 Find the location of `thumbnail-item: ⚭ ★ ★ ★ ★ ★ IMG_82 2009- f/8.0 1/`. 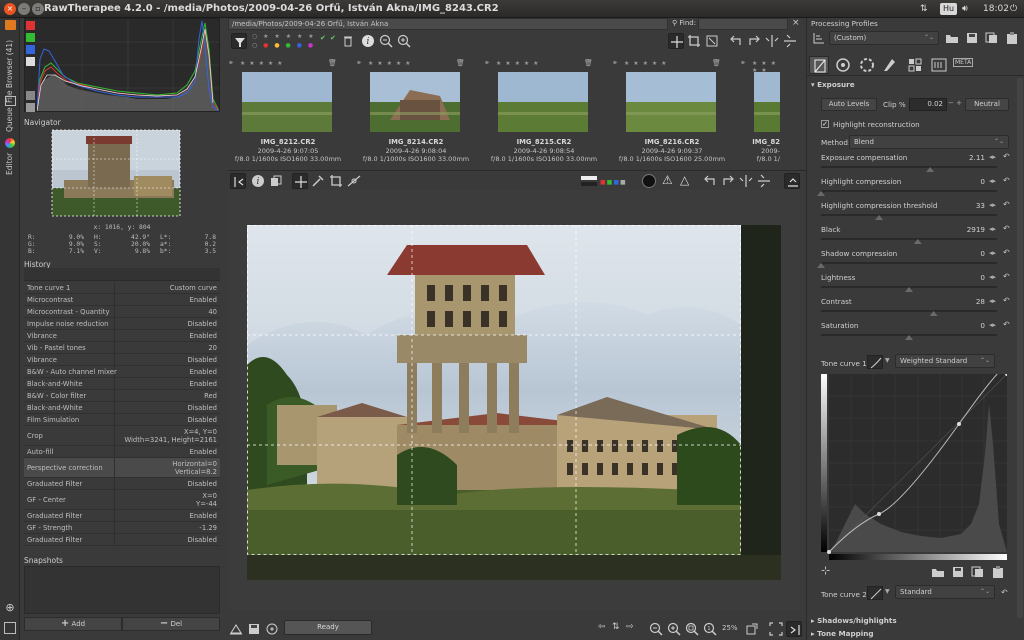

thumbnail-item: ⚭ ★ ★ ★ ★ ★ IMG_82 2009- f/8.0 1/ is located at coordinates (760, 114).